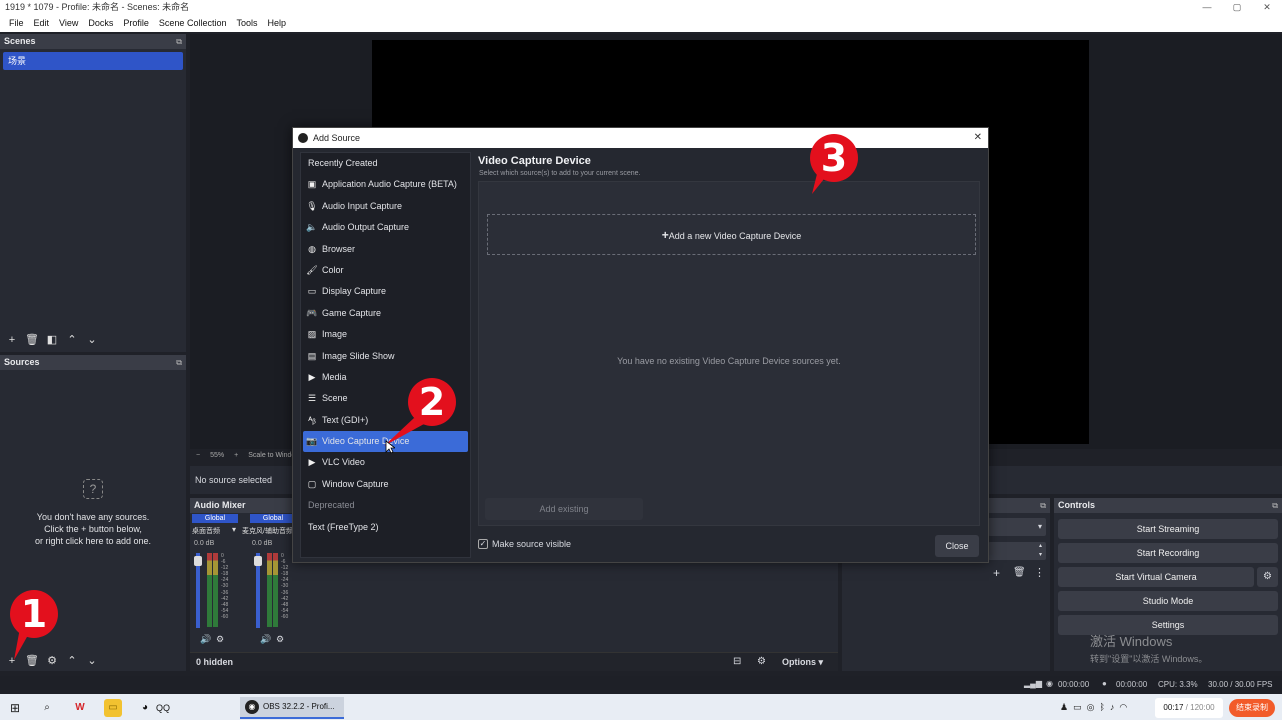 The width and height of the screenshot is (1282, 720). I want to click on start-virtual-camera-button: Start Virtual Camera, so click(1156, 577).